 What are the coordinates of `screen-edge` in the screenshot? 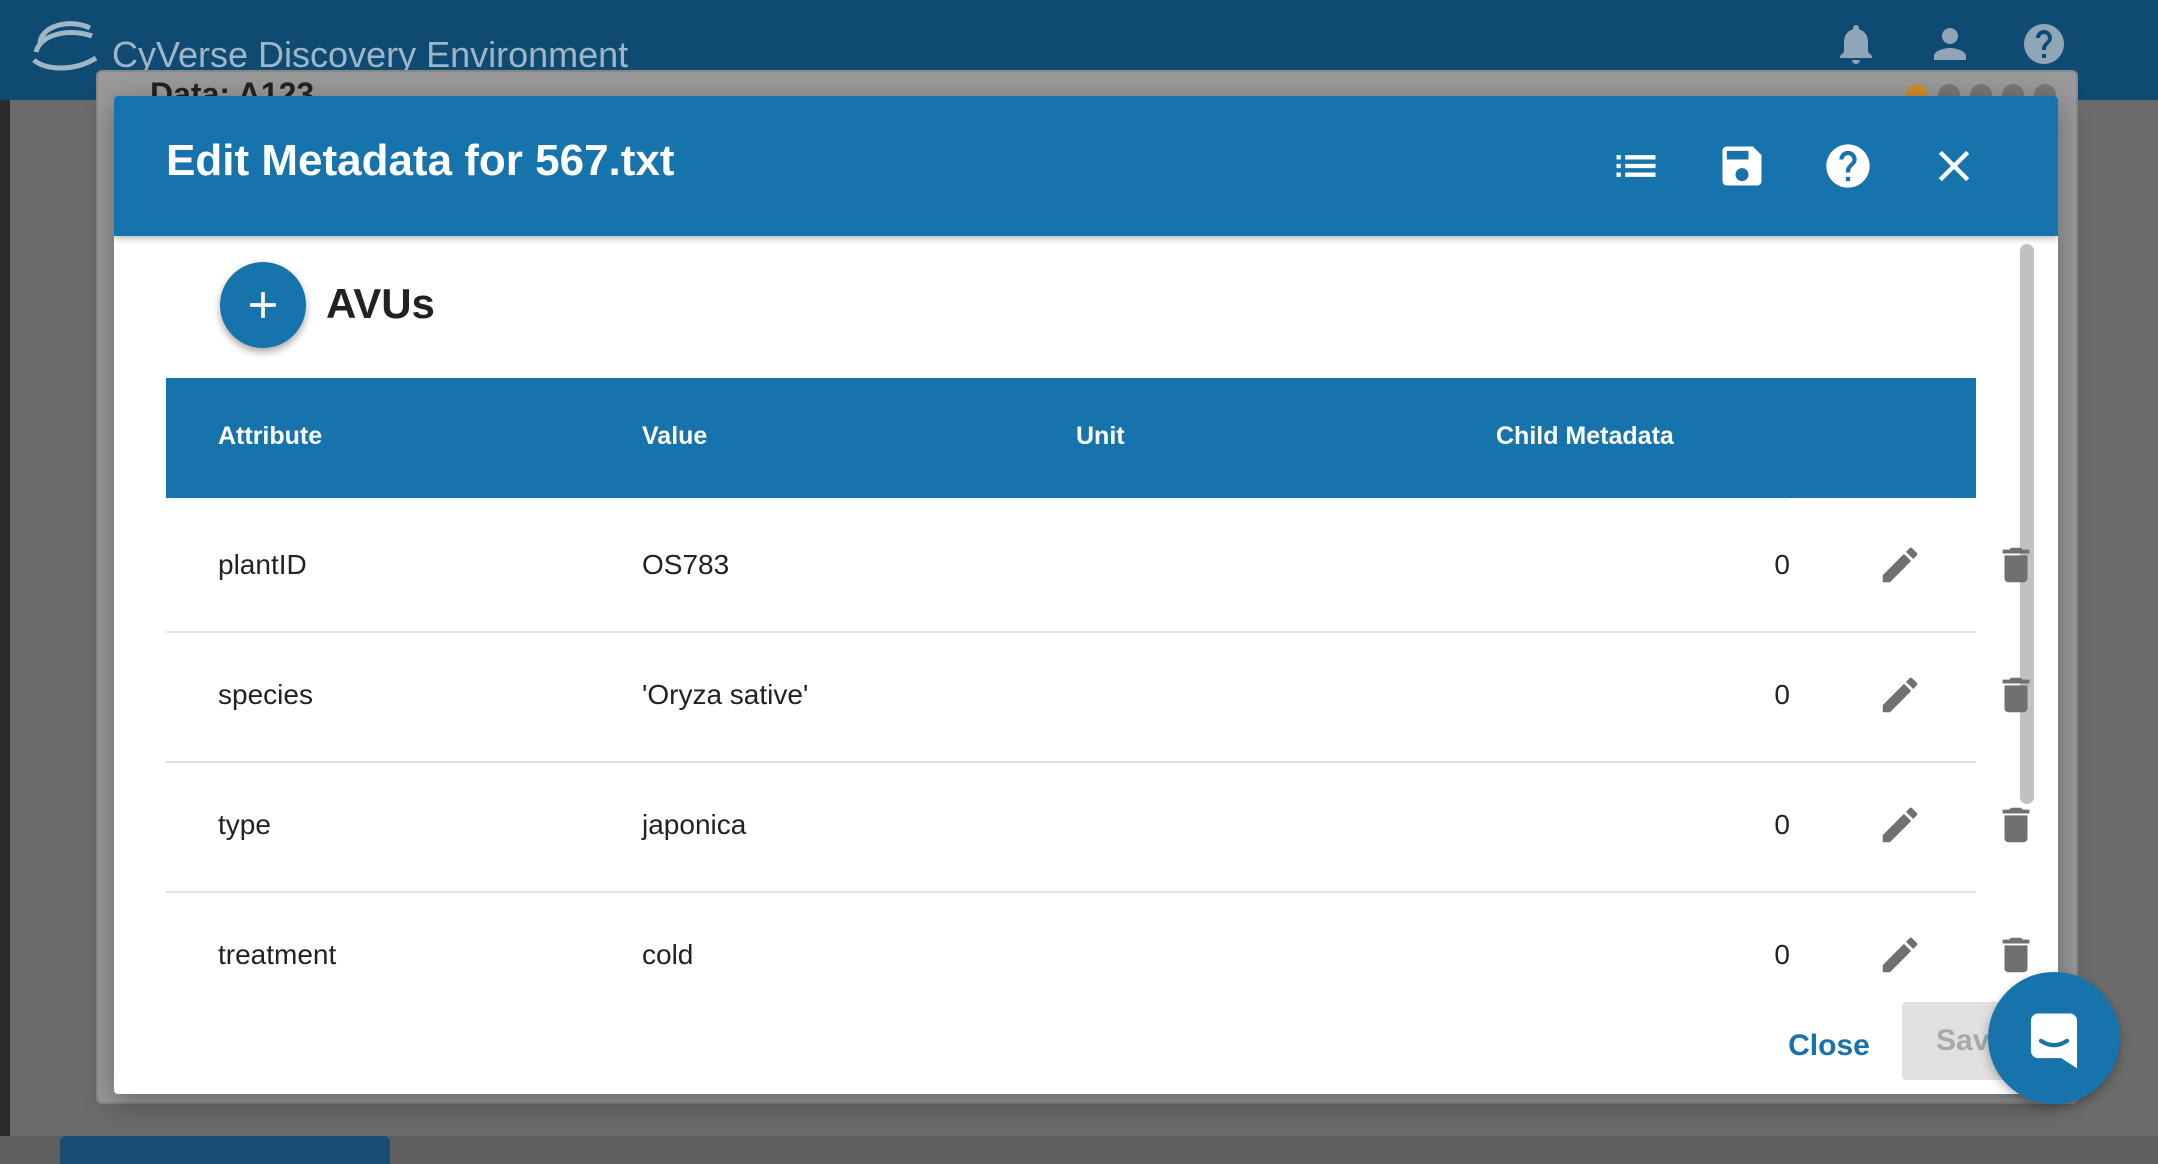 It's located at (5, 582).